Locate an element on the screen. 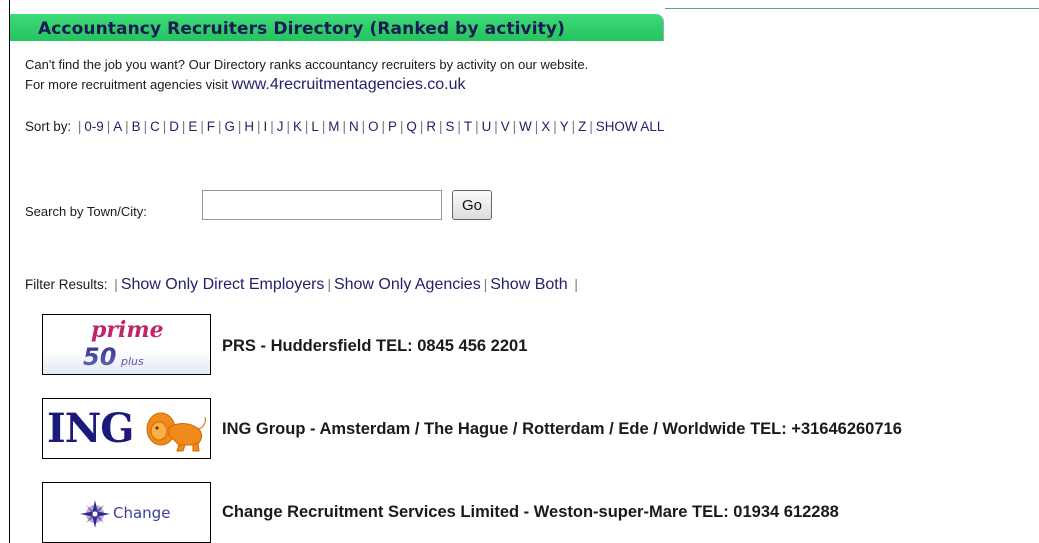 The height and width of the screenshot is (543, 1039). sort-option-show-all: SHOW ALL is located at coordinates (630, 126).